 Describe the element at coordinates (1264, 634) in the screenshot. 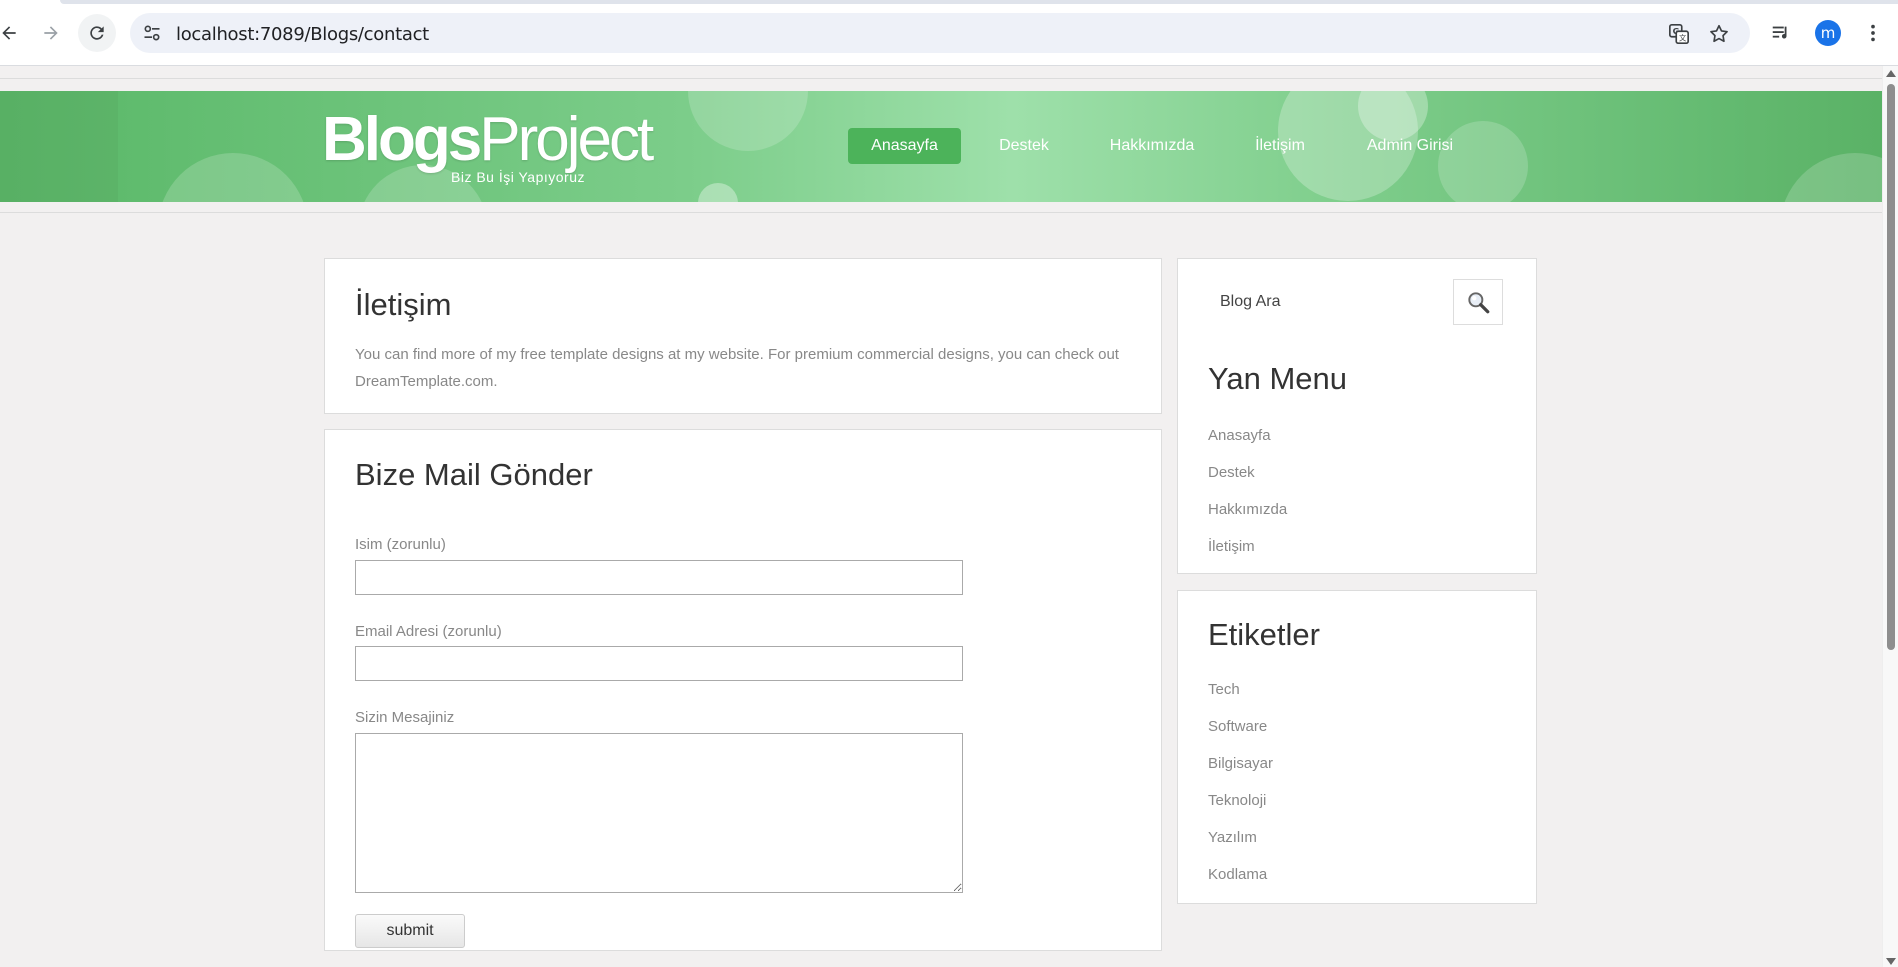

I see `tags-title: Etiketler` at that location.